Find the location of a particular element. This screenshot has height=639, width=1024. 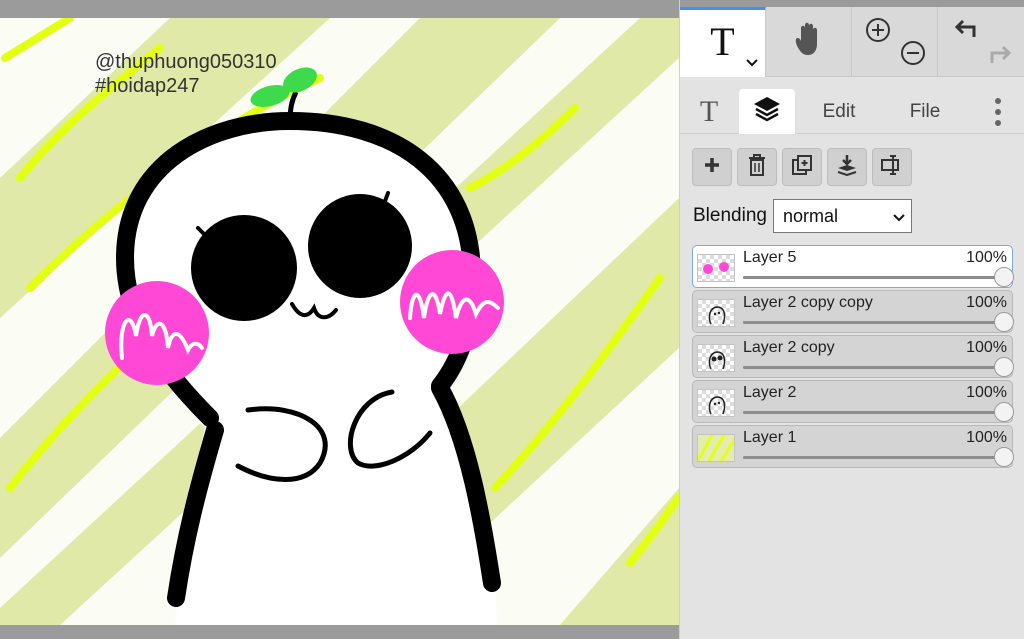

watermark-tag: #hoidap247 is located at coordinates (147, 86).